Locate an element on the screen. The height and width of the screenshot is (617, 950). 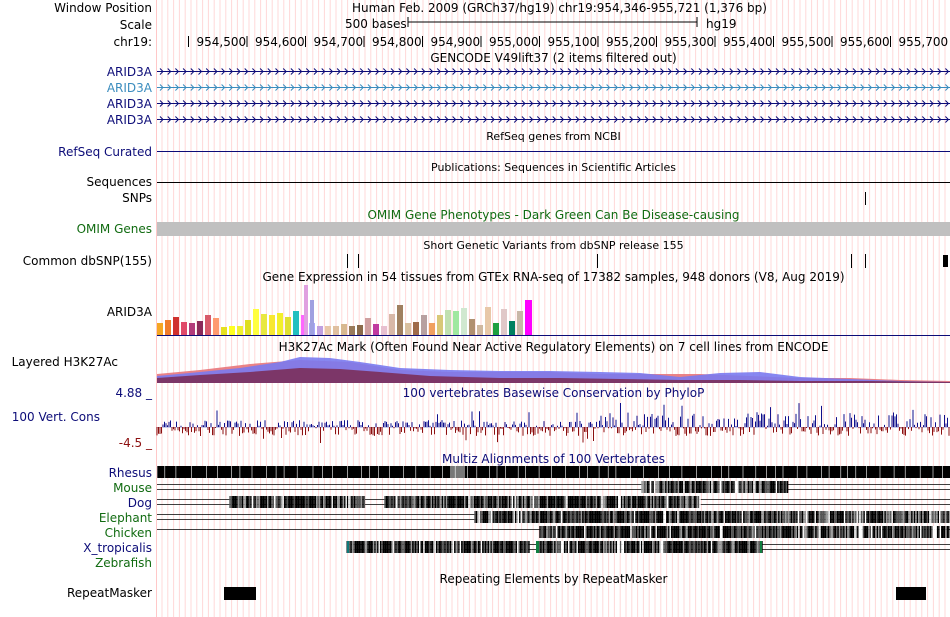
dbsnp-variant is located at coordinates (945, 261).